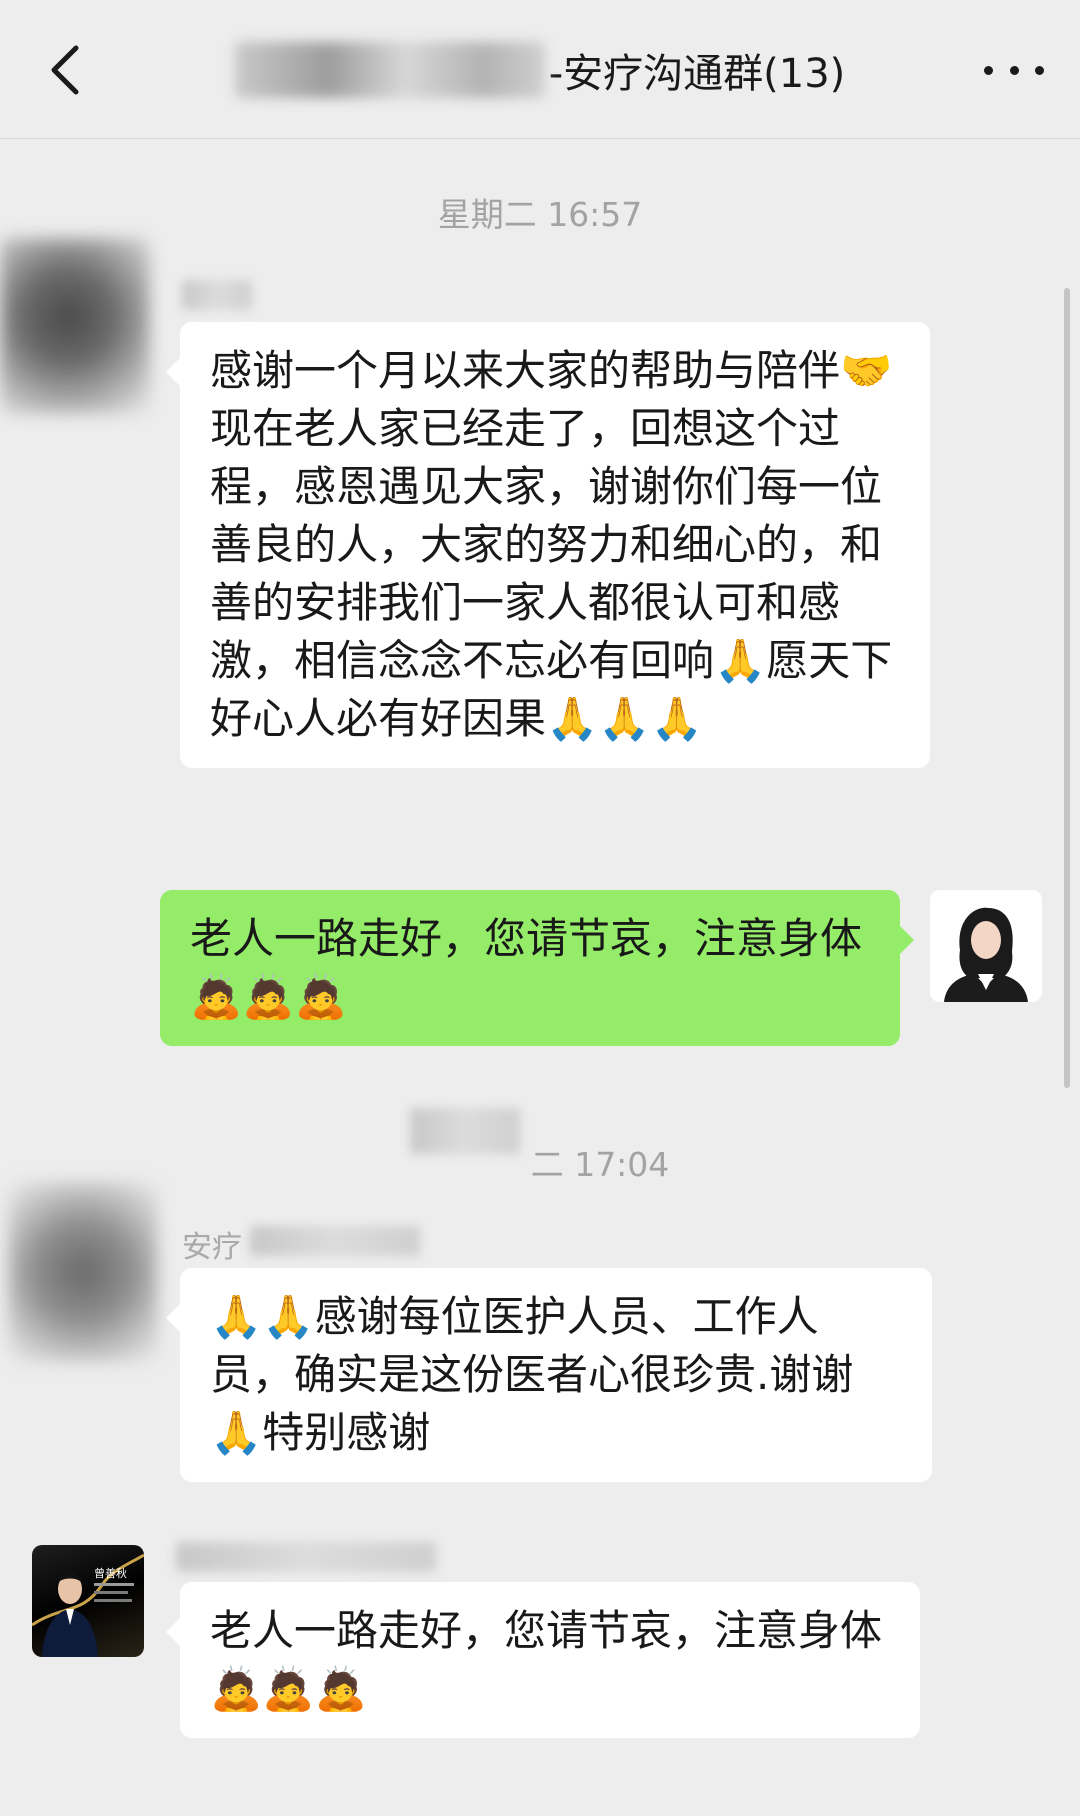 The image size is (1080, 1816). I want to click on chevron-left-icon, so click(65, 70).